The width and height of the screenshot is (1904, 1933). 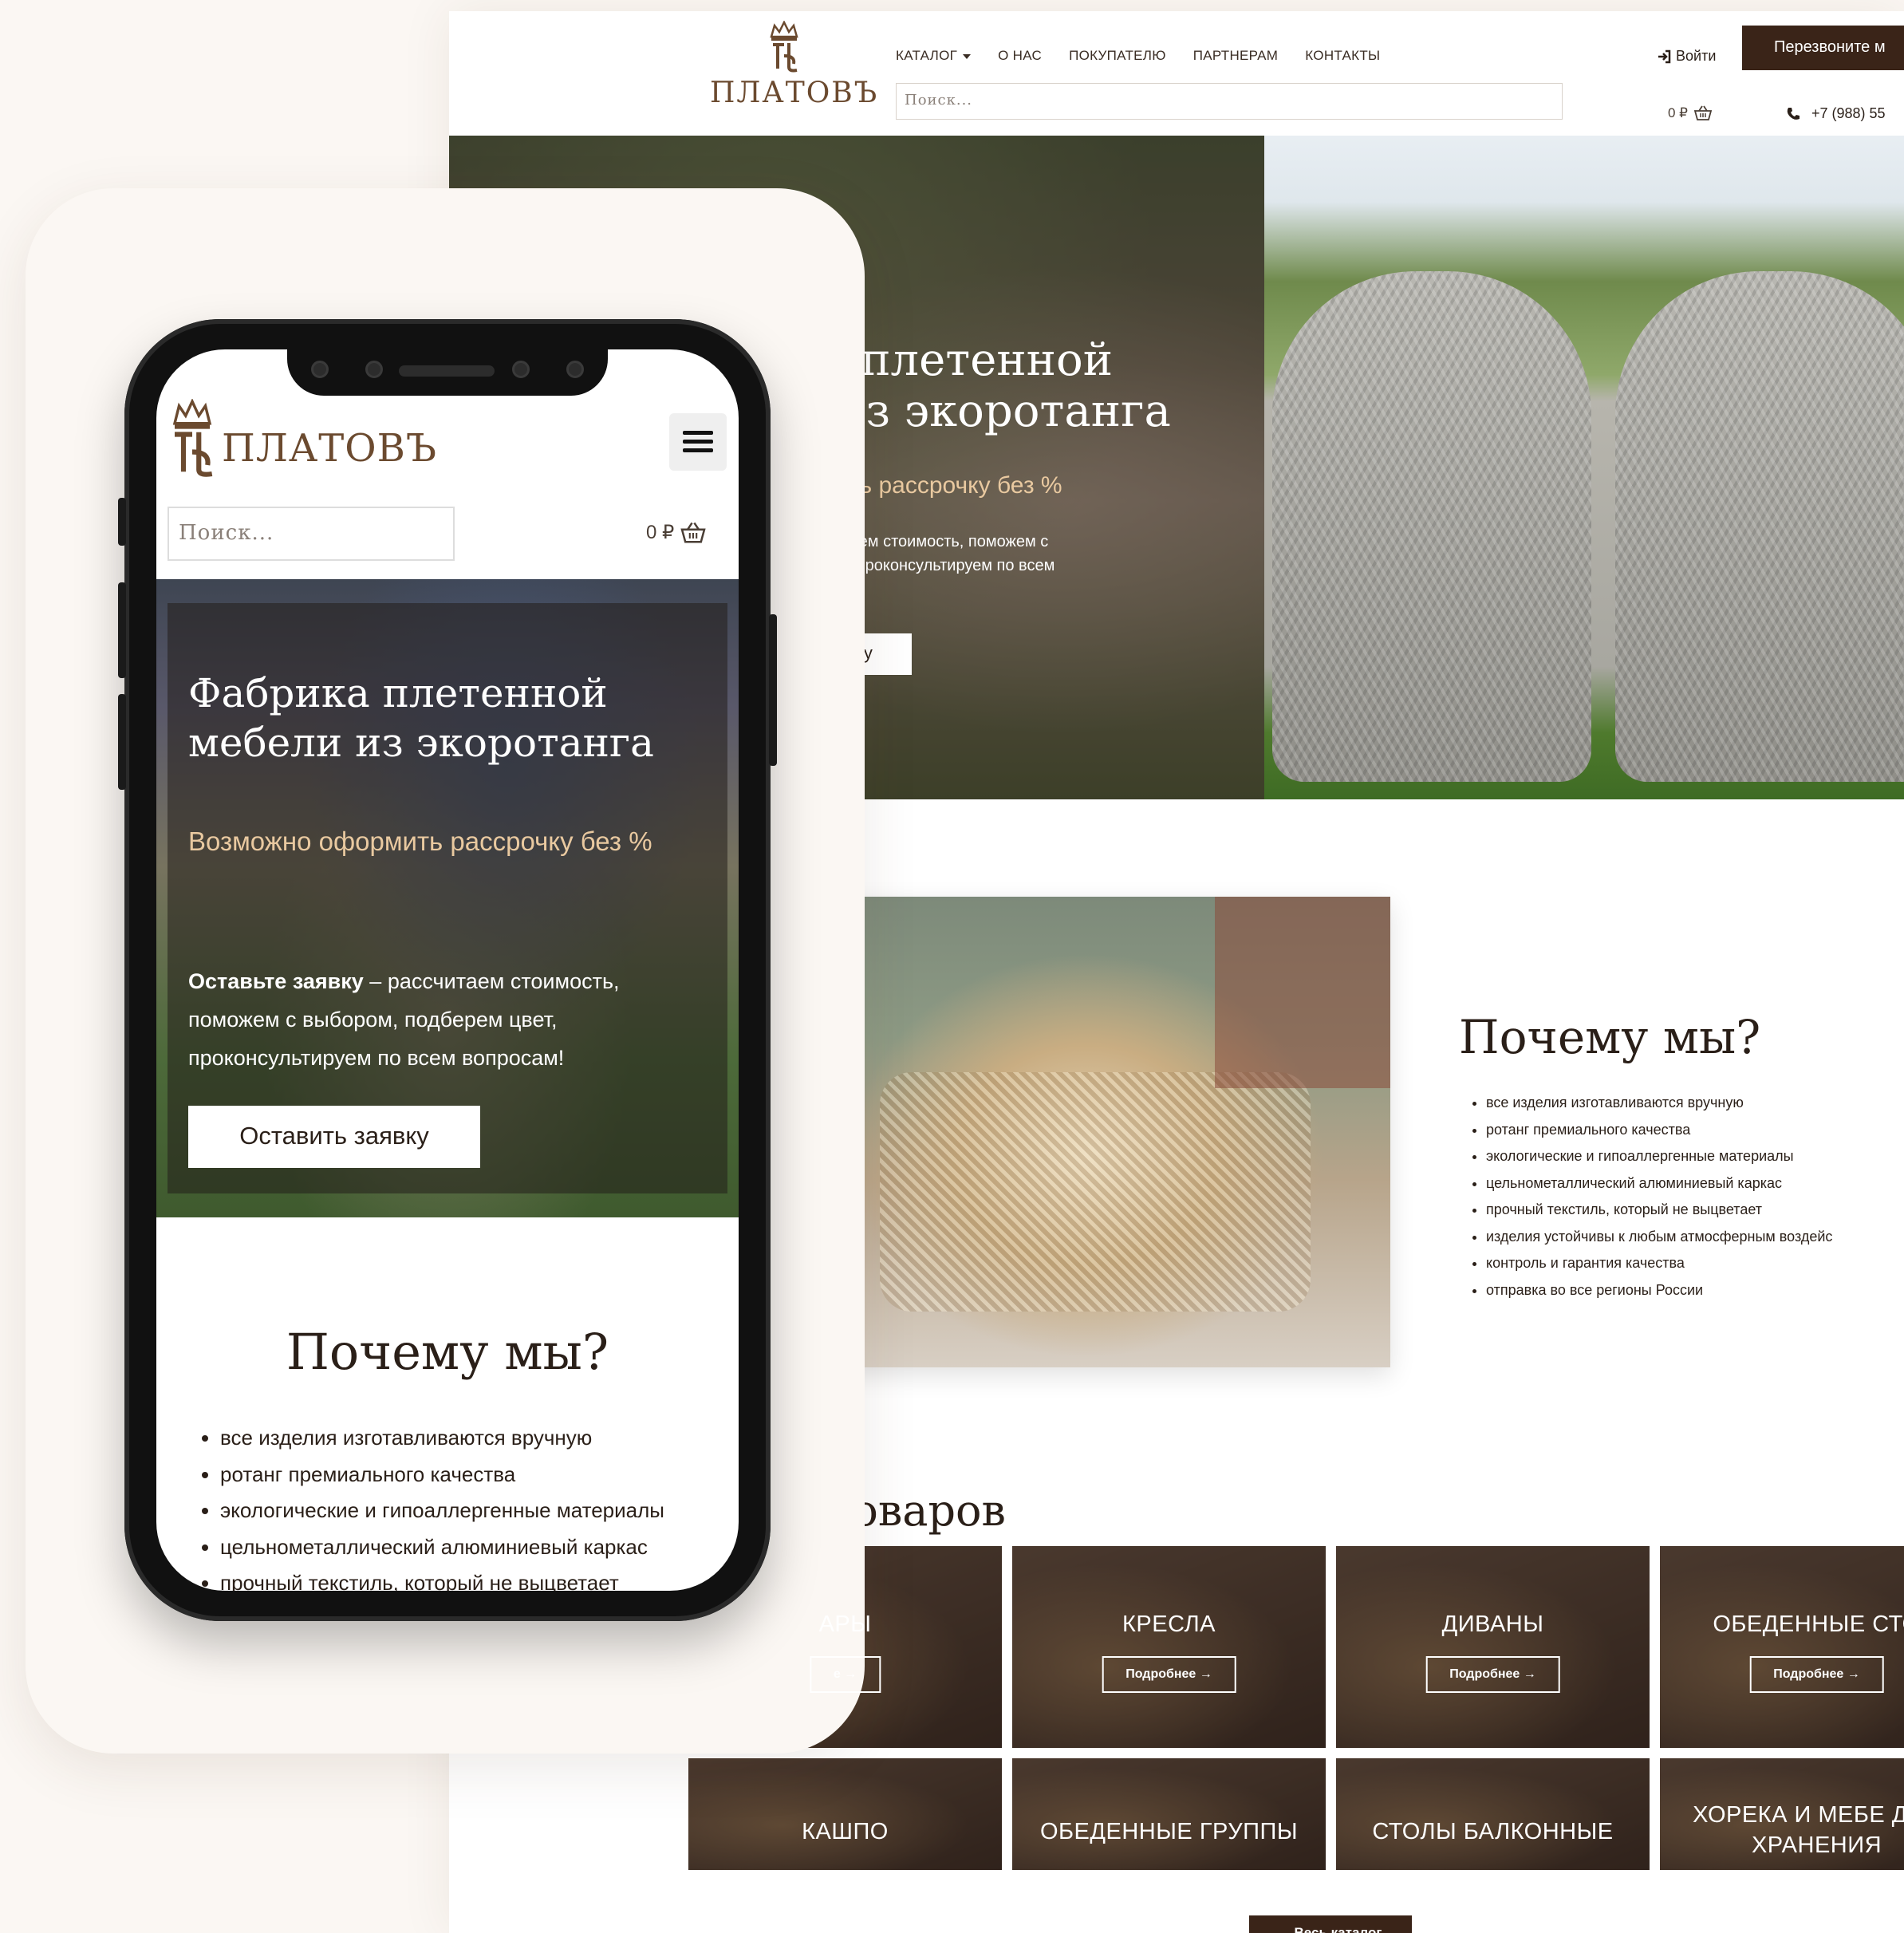 I want to click on all-catalog-label: Весь каталог, so click(x=1338, y=1929).